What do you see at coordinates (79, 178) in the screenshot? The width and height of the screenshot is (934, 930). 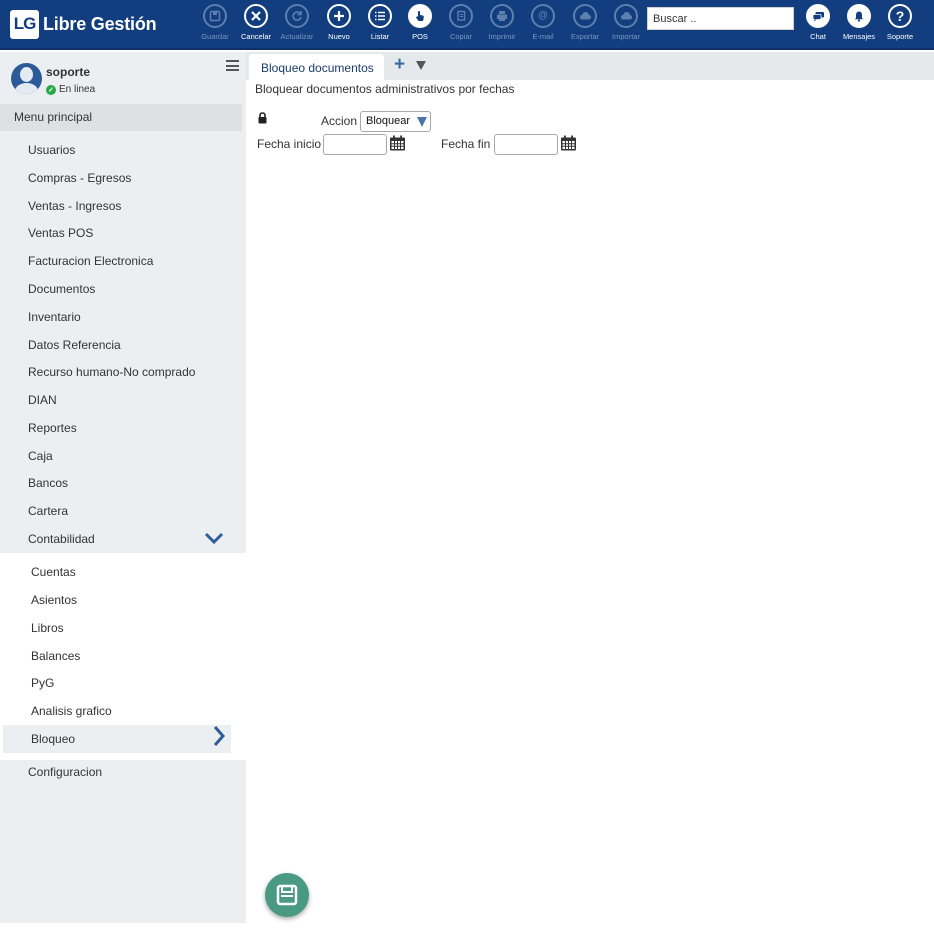 I see `sidebar-item-compras: Compras - Egresos` at bounding box center [79, 178].